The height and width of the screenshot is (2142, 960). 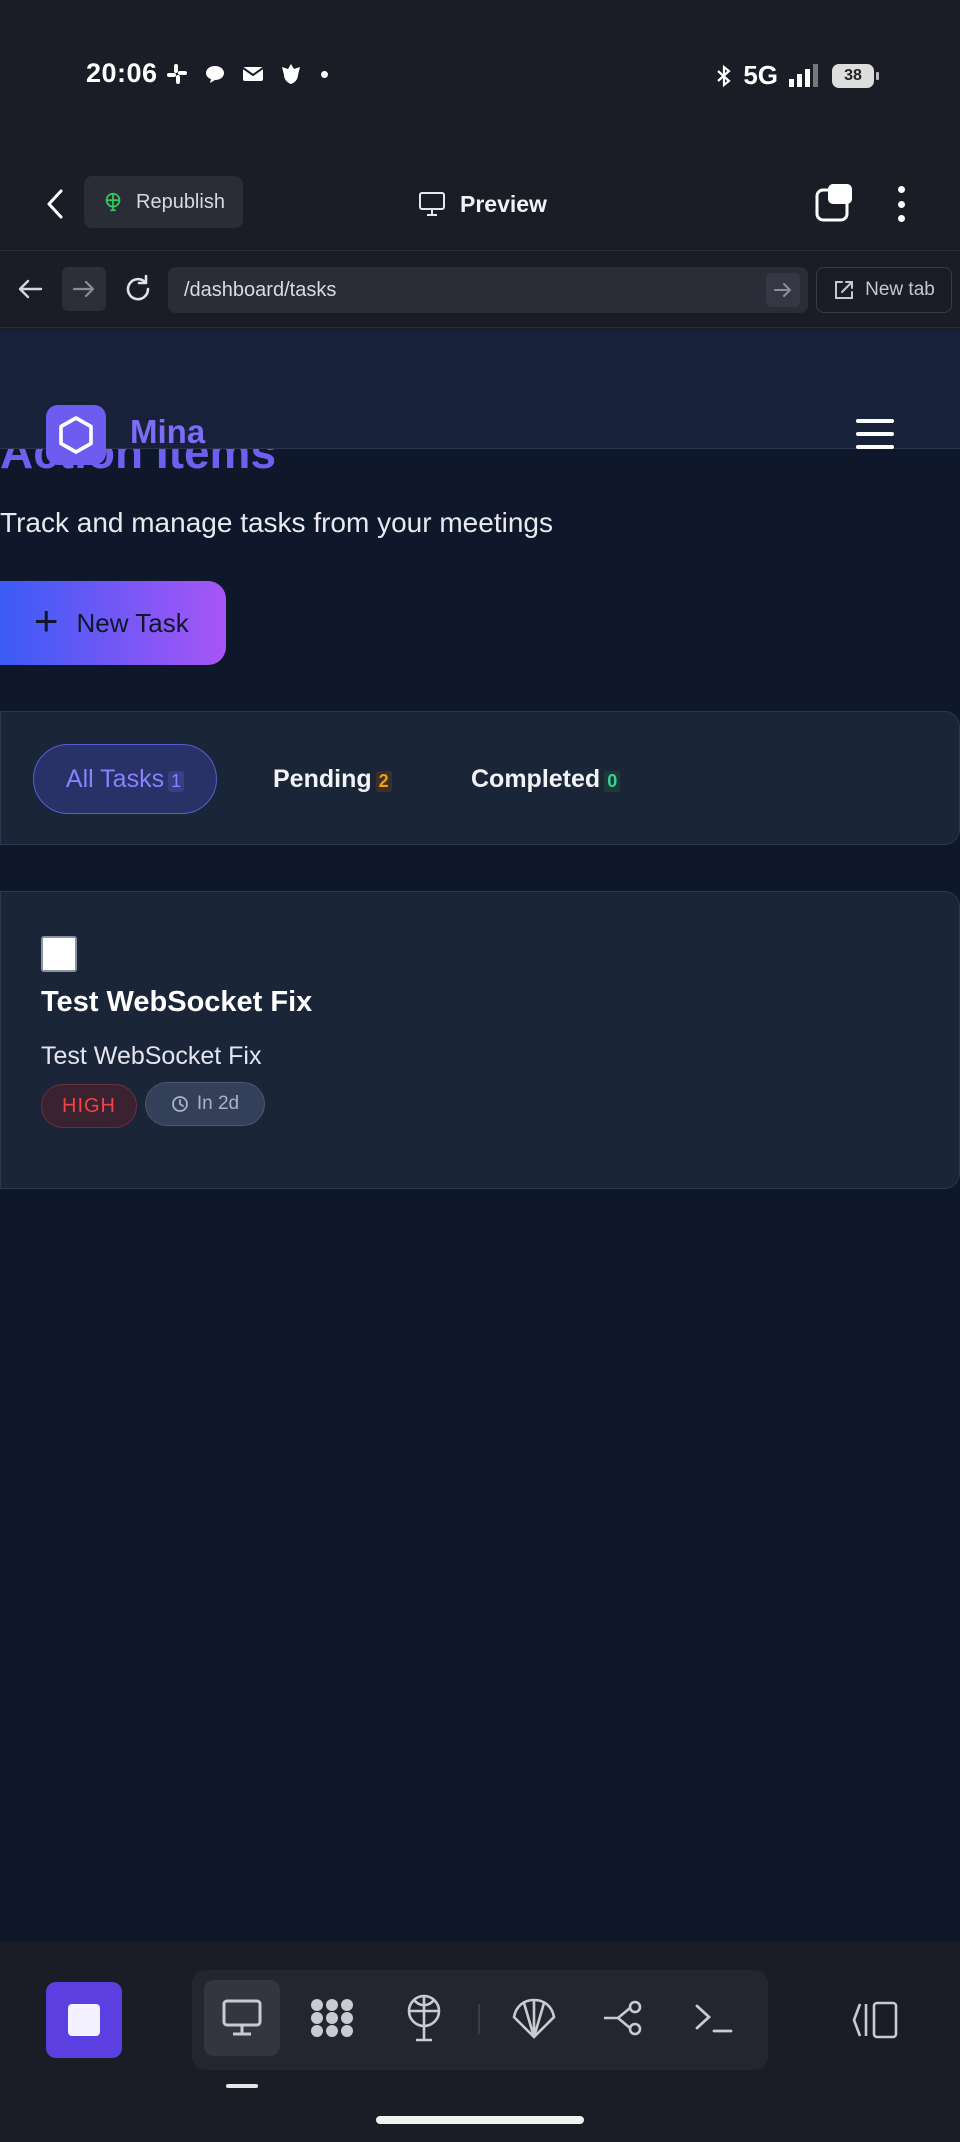 What do you see at coordinates (291, 74) in the screenshot?
I see `bank-icon` at bounding box center [291, 74].